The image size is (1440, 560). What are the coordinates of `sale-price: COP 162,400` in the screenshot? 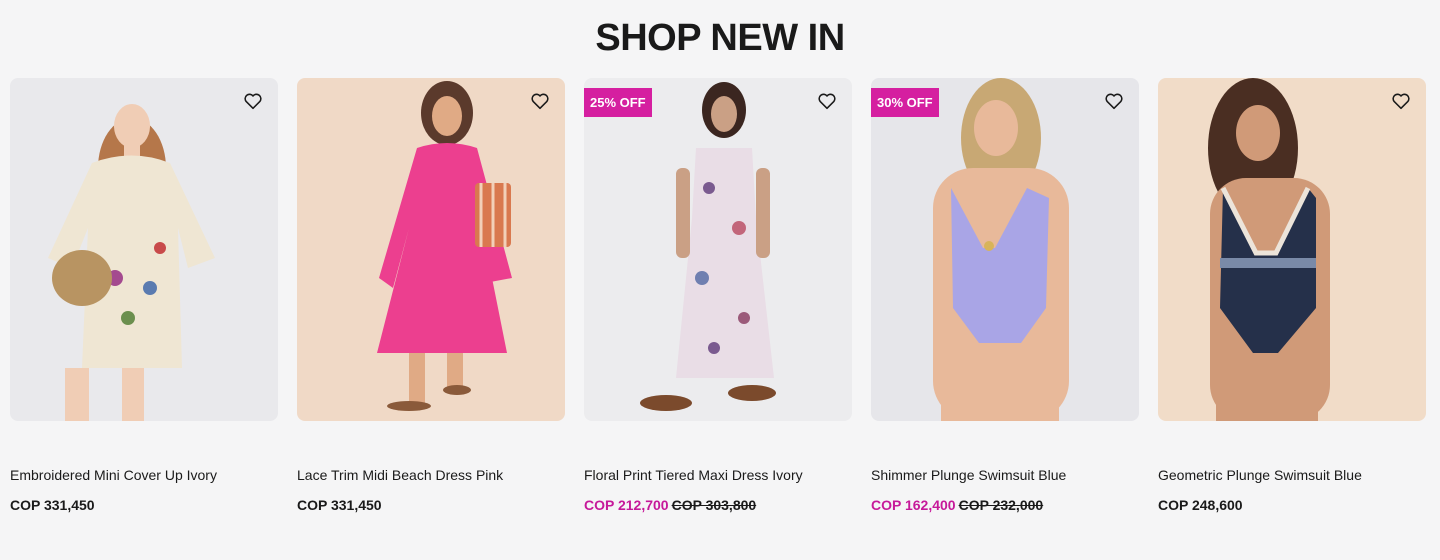 It's located at (913, 505).